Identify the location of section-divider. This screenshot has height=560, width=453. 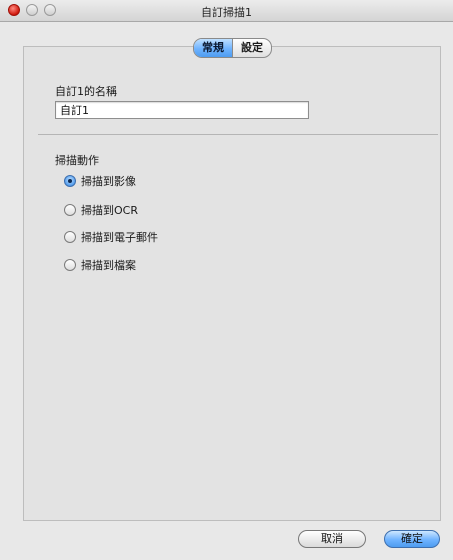
(238, 134).